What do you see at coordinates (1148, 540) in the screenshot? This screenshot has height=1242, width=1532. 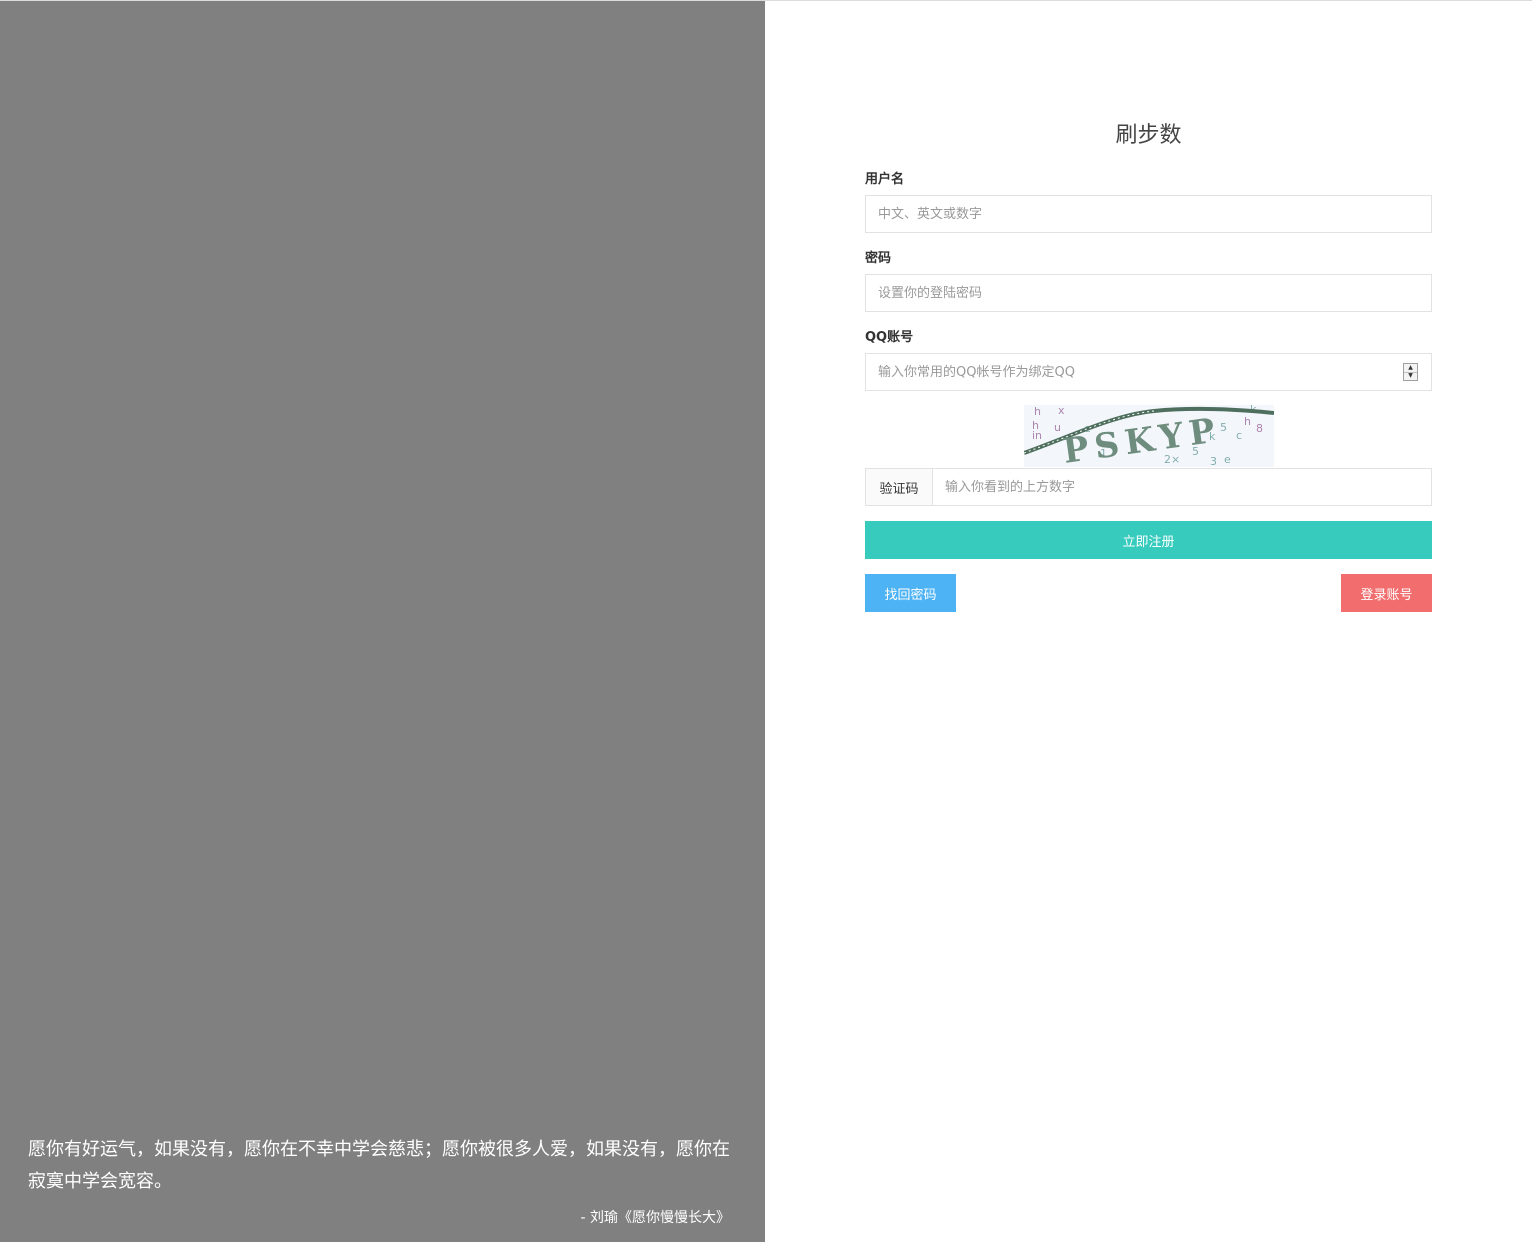 I see `register-button: 立即注册` at bounding box center [1148, 540].